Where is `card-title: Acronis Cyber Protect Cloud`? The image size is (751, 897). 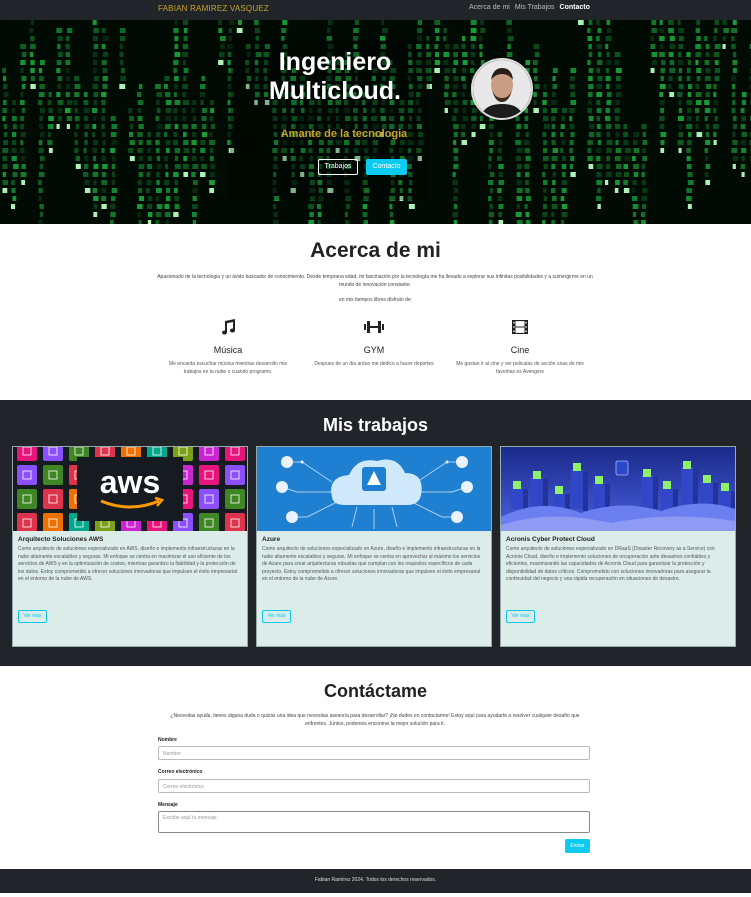 card-title: Acronis Cyber Protect Cloud is located at coordinates (550, 539).